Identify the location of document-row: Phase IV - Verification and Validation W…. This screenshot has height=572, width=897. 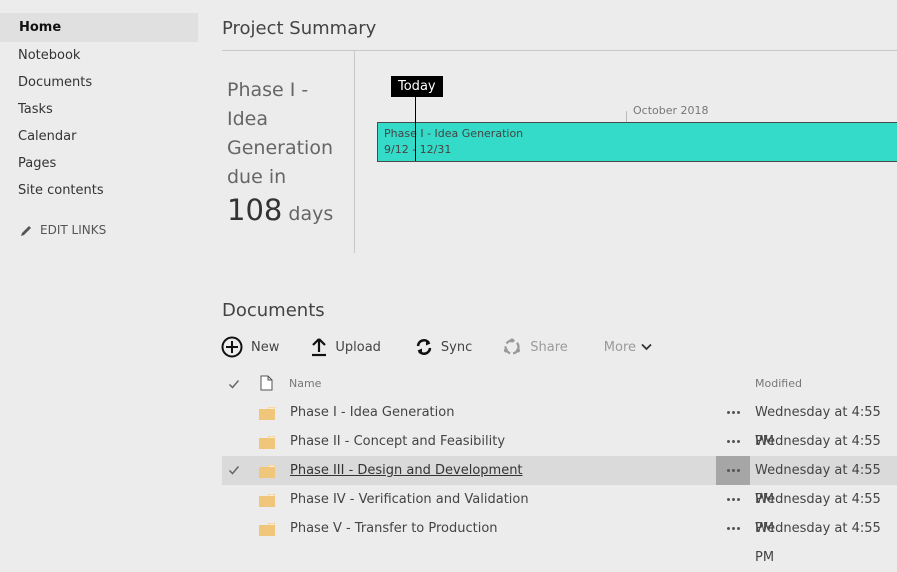
(559, 510).